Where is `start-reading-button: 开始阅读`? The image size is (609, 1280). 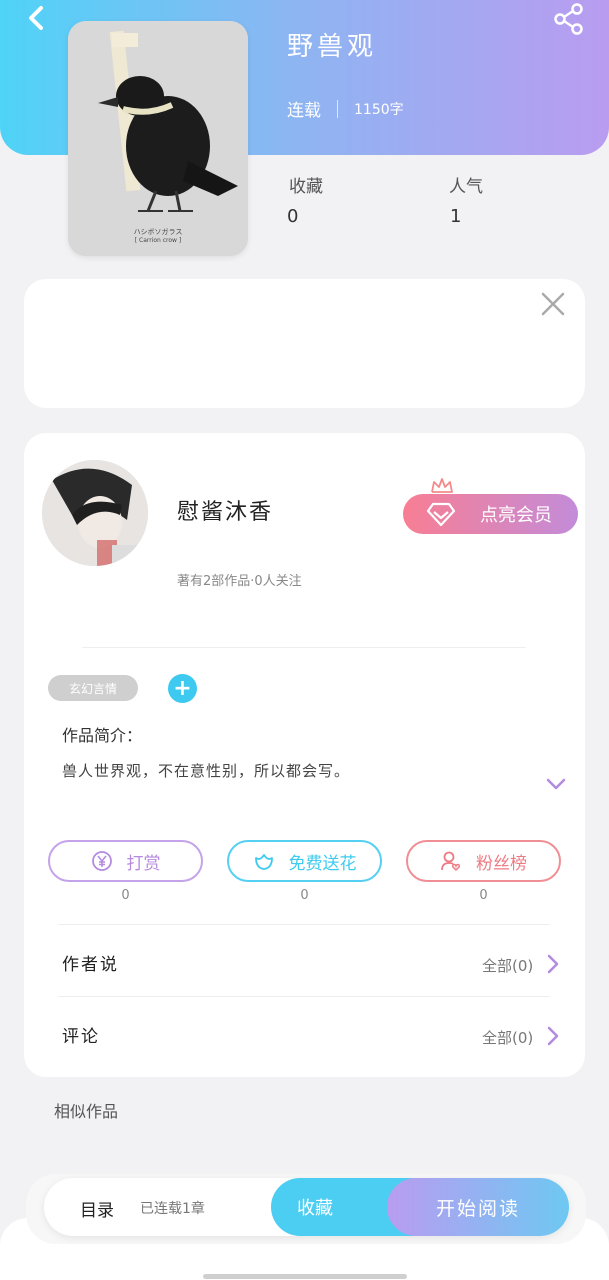 start-reading-button: 开始阅读 is located at coordinates (478, 1207).